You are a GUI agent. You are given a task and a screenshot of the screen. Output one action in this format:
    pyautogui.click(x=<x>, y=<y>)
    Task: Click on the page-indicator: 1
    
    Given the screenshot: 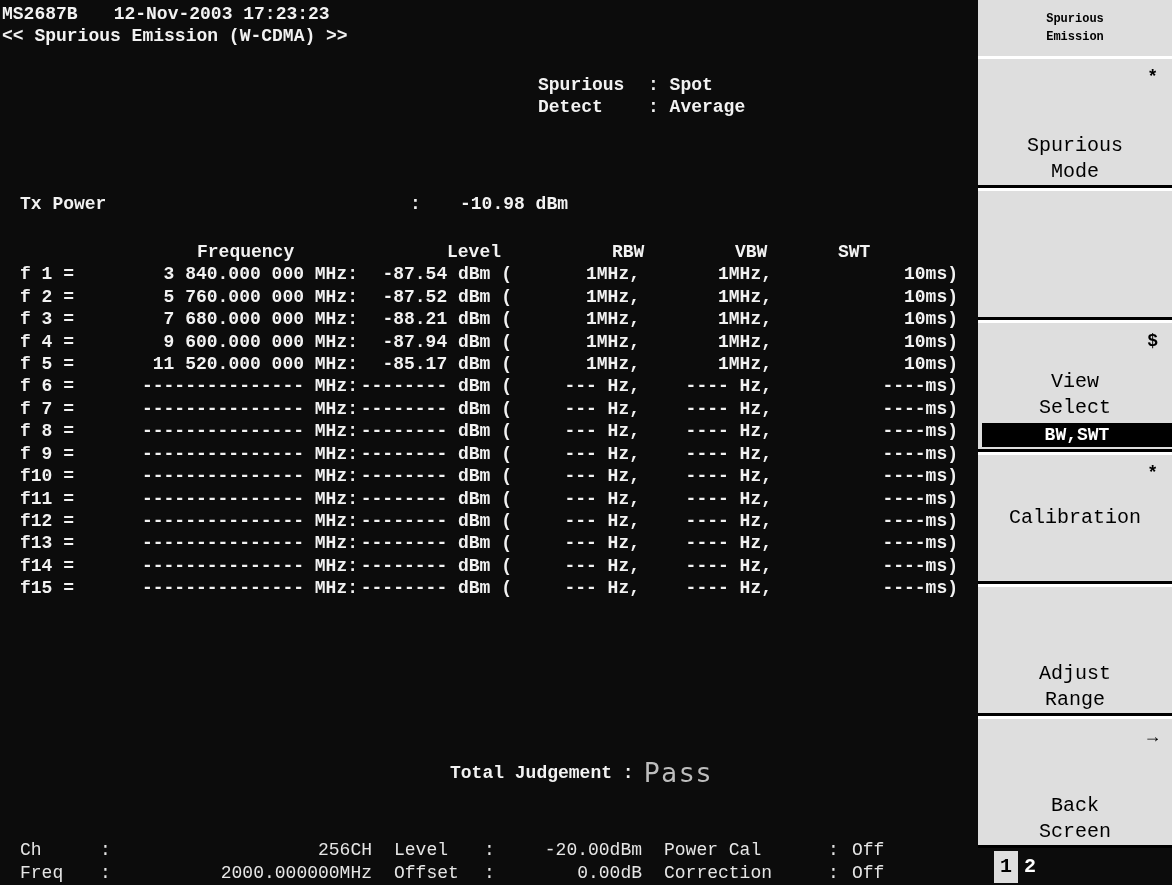 What is the action you would take?
    pyautogui.click(x=1006, y=866)
    